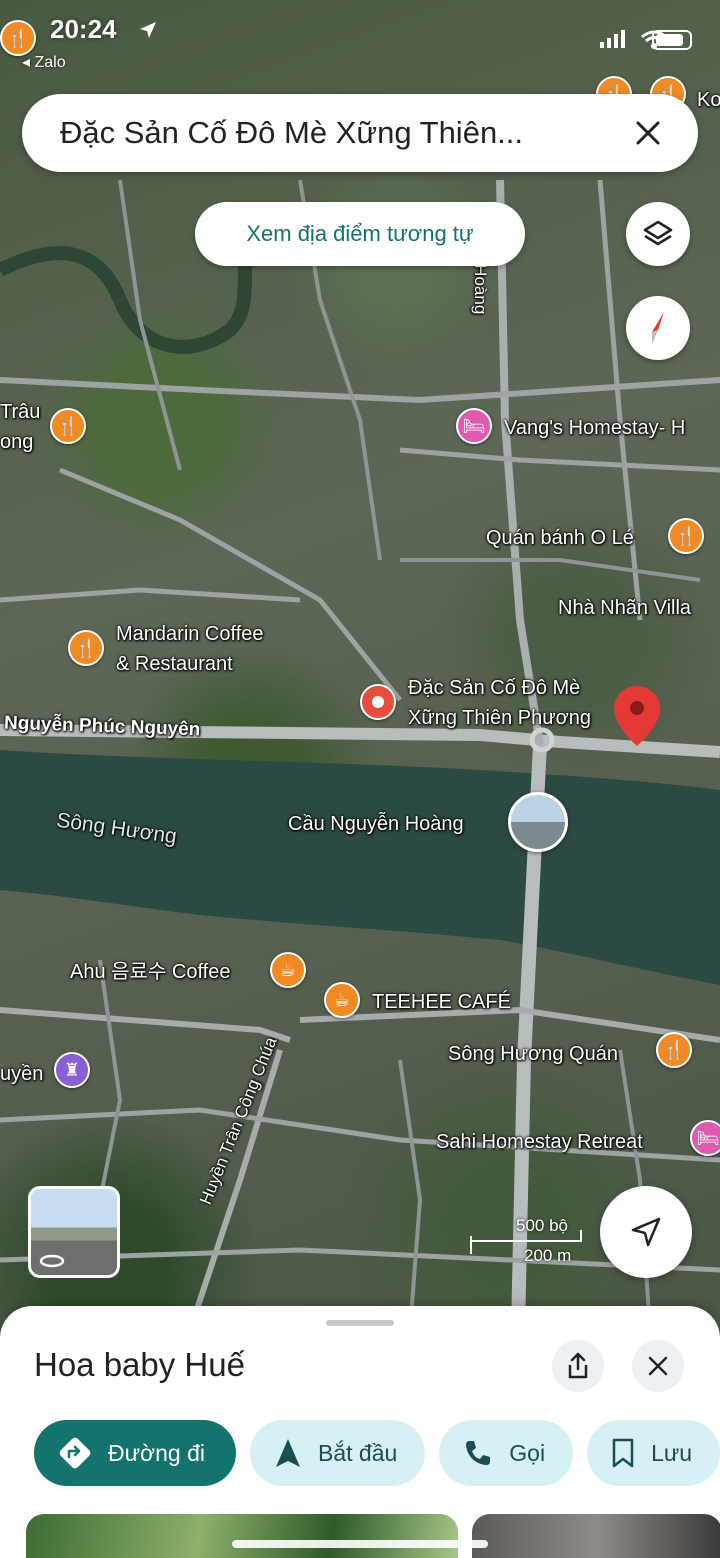  Describe the element at coordinates (50, 62) in the screenshot. I see `back-app-label: Zalo` at that location.